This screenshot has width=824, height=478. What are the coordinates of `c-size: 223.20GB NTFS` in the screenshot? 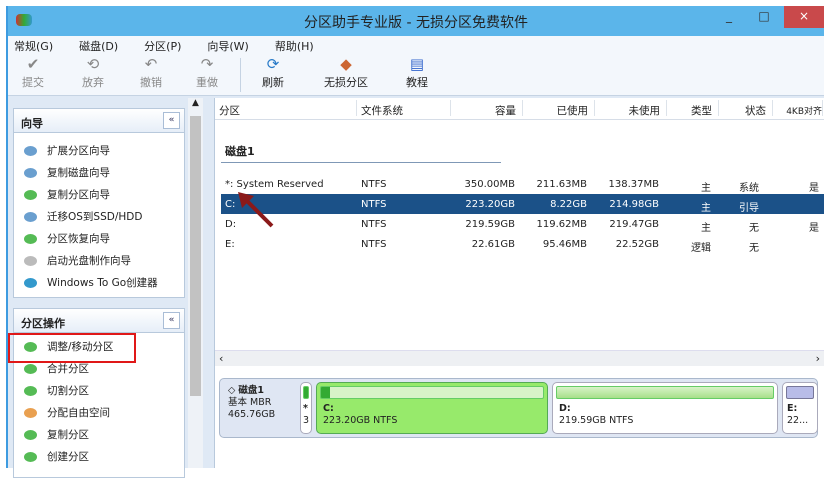 It's located at (360, 420).